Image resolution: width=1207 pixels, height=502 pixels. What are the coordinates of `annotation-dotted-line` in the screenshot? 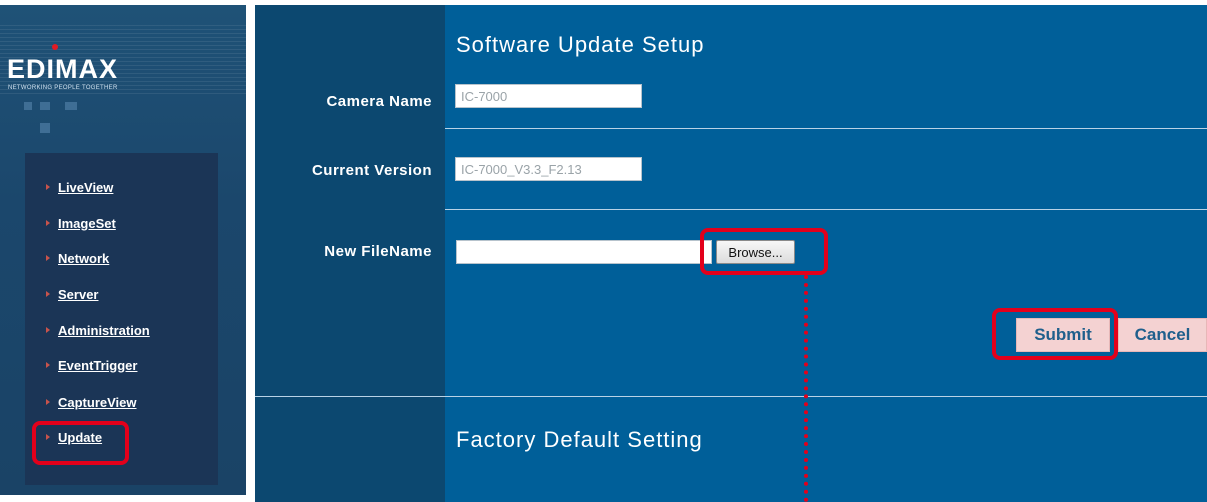 It's located at (806, 388).